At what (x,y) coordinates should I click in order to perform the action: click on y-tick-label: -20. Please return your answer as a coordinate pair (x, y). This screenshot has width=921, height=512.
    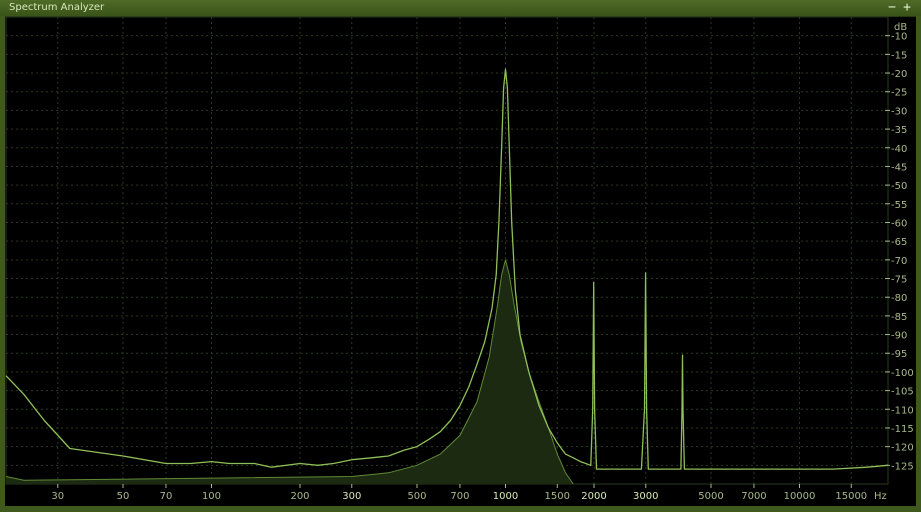
    Looking at the image, I should click on (899, 74).